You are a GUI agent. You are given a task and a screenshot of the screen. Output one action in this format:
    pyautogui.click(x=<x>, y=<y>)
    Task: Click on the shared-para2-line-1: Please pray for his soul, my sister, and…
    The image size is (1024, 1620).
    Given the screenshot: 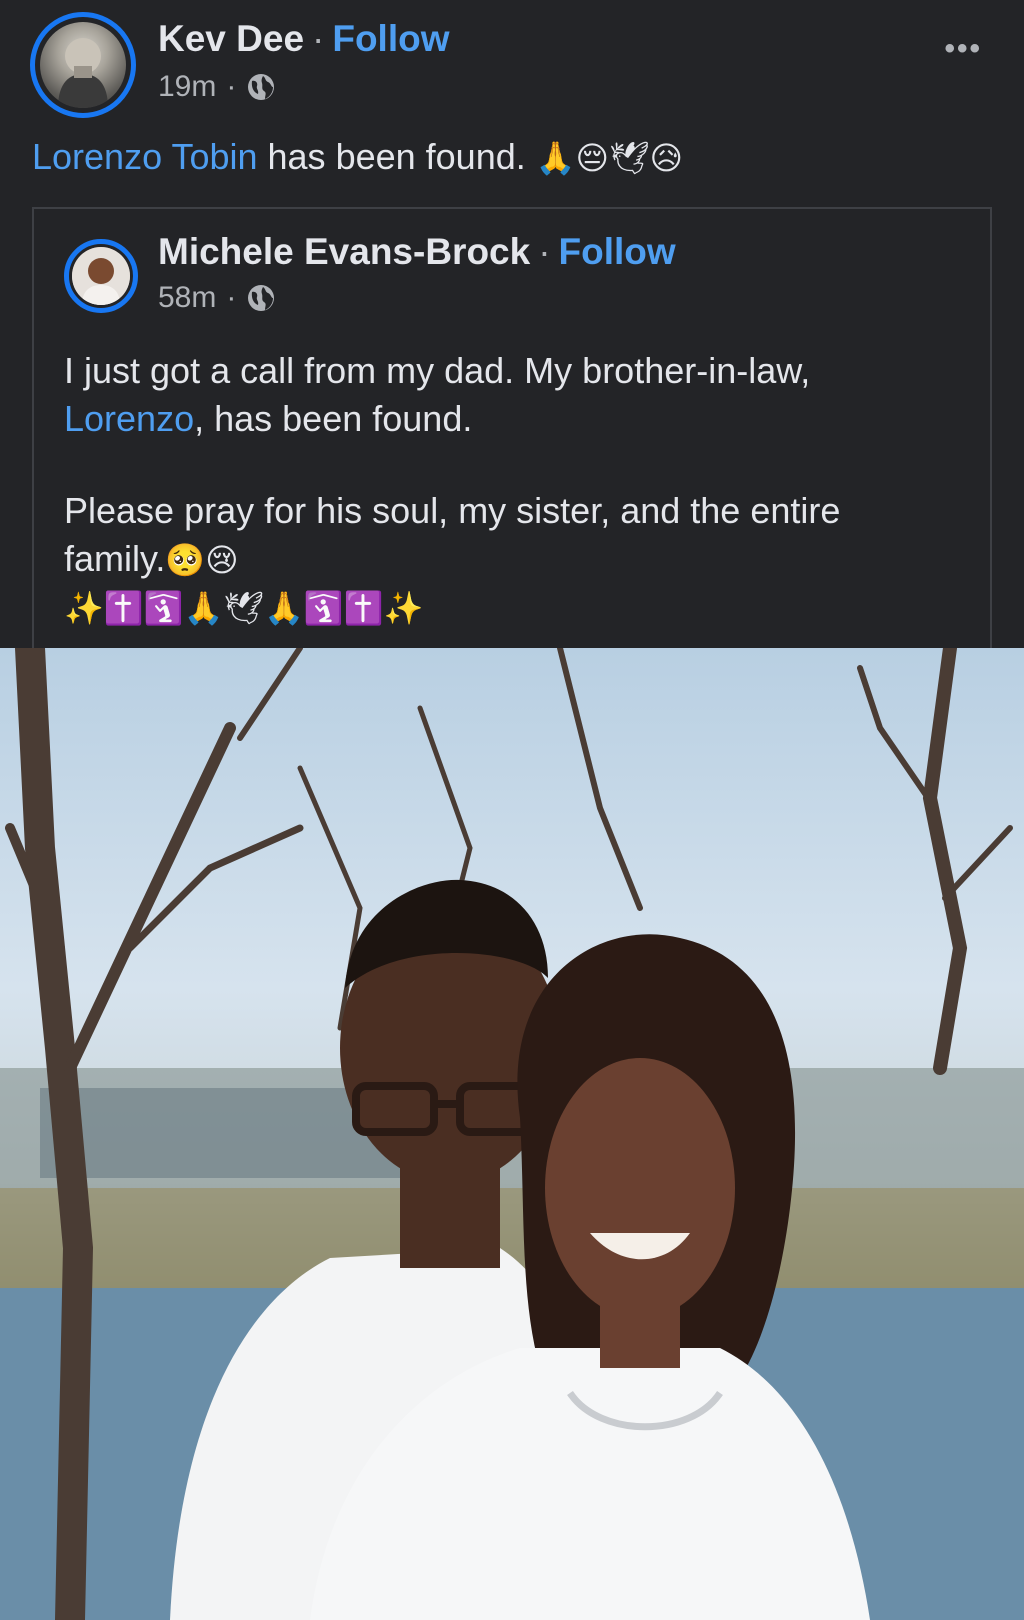 What is the action you would take?
    pyautogui.click(x=452, y=510)
    